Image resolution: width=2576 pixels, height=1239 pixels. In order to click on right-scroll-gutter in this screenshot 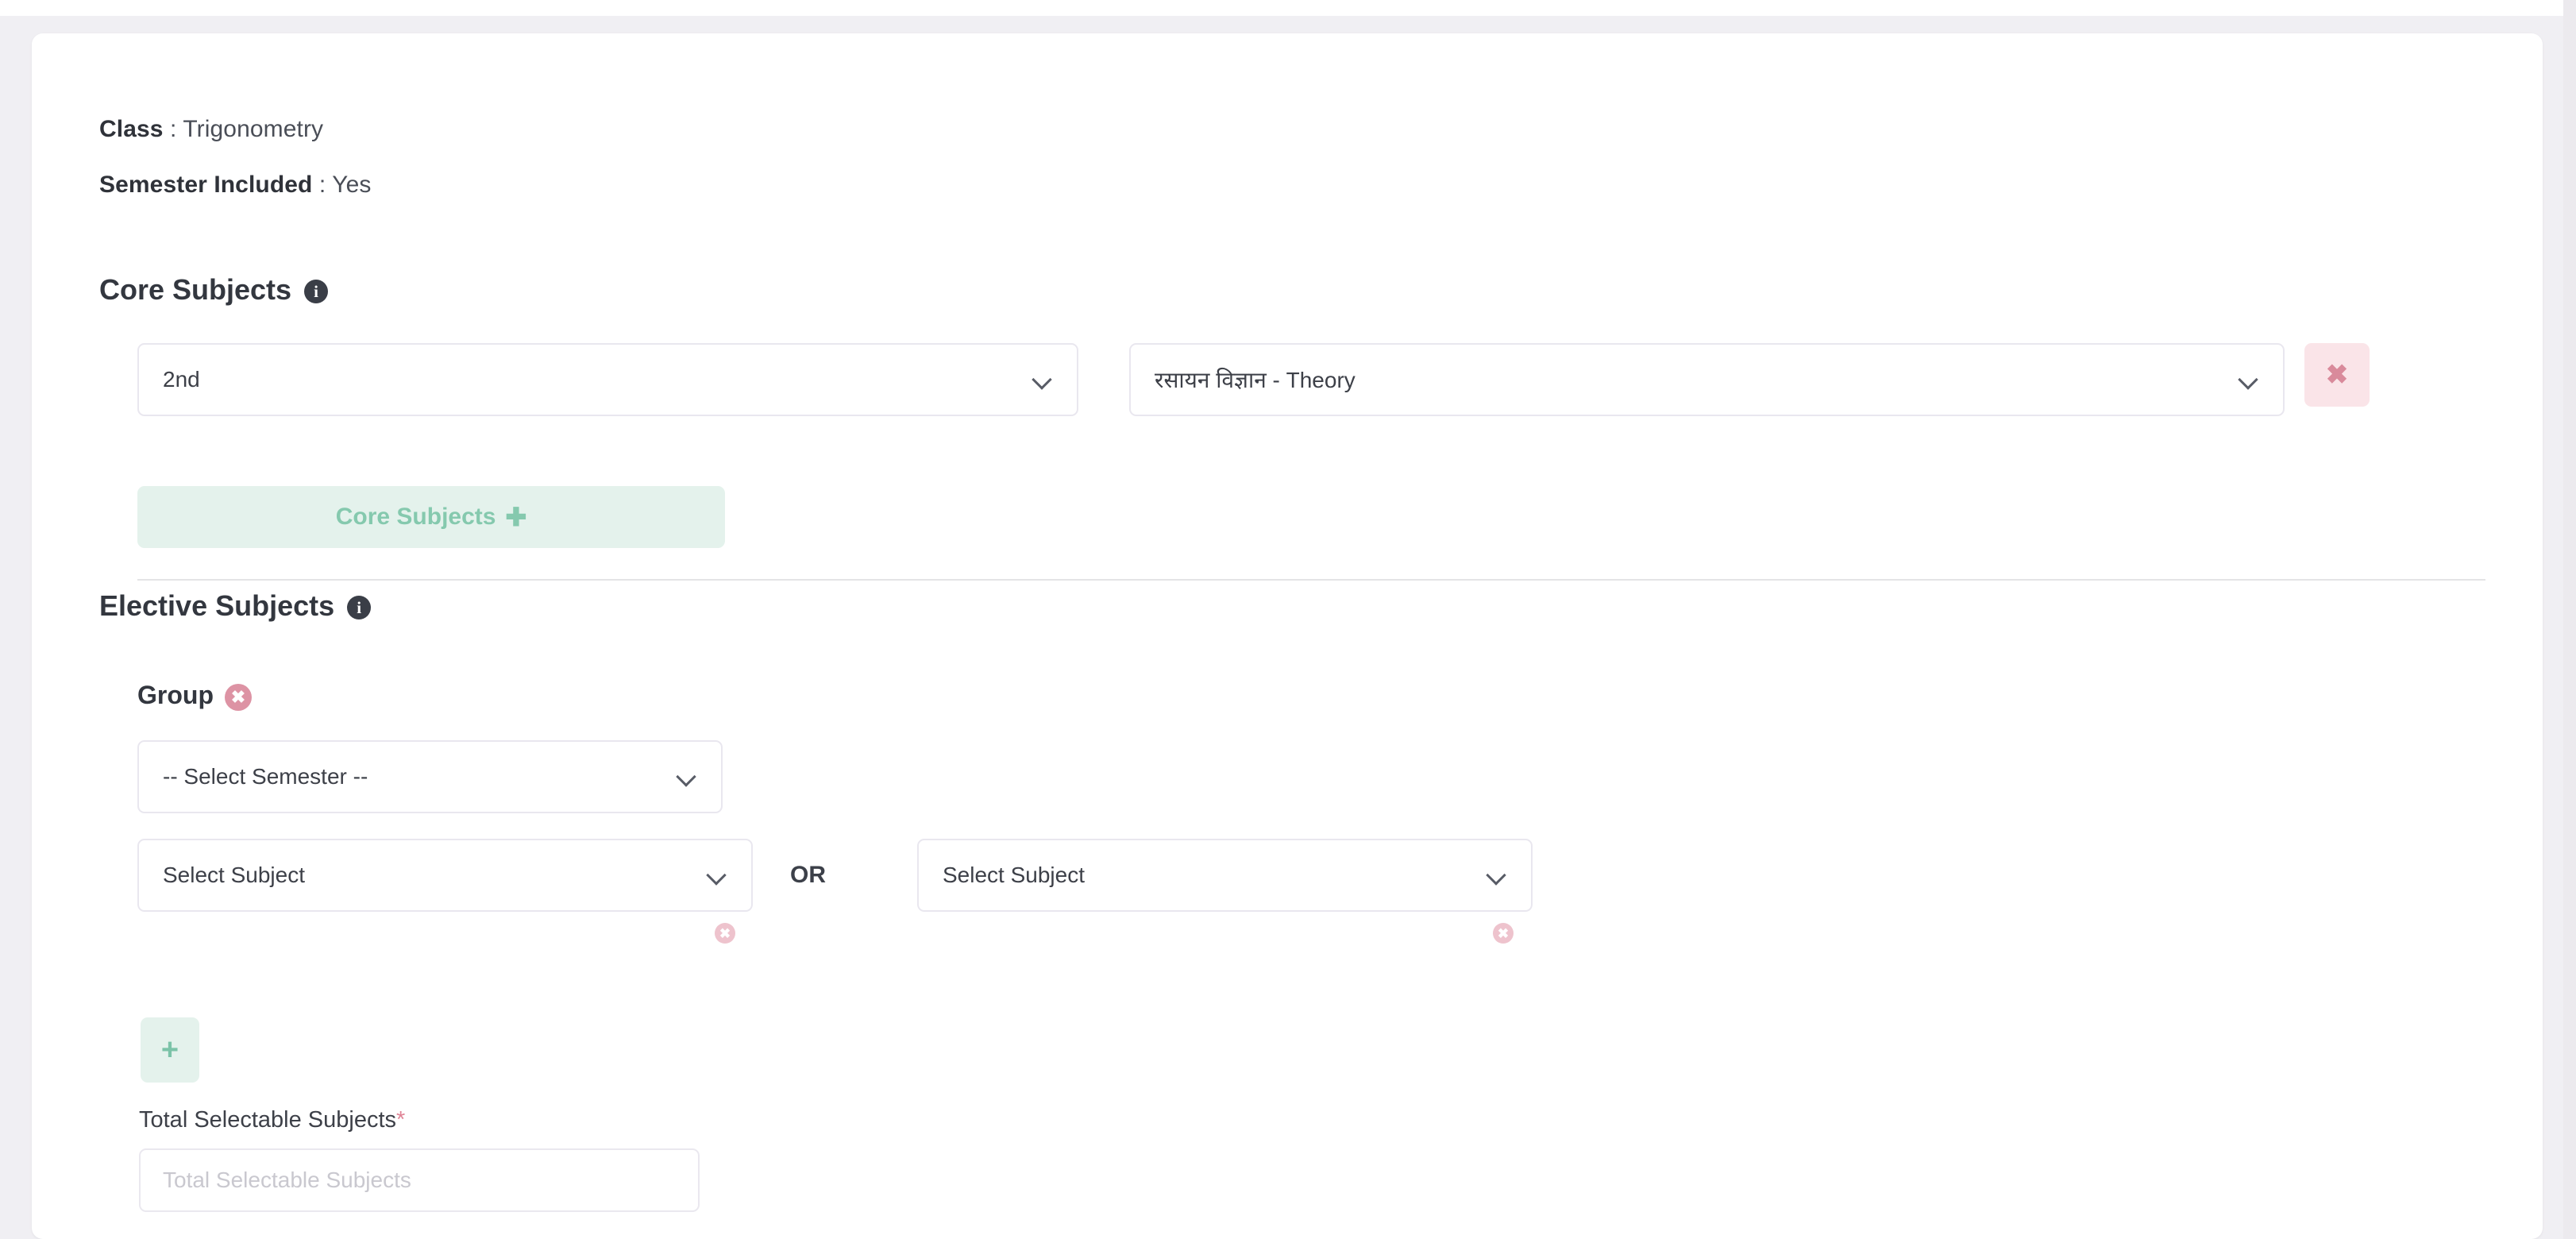, I will do `click(2569, 619)`.